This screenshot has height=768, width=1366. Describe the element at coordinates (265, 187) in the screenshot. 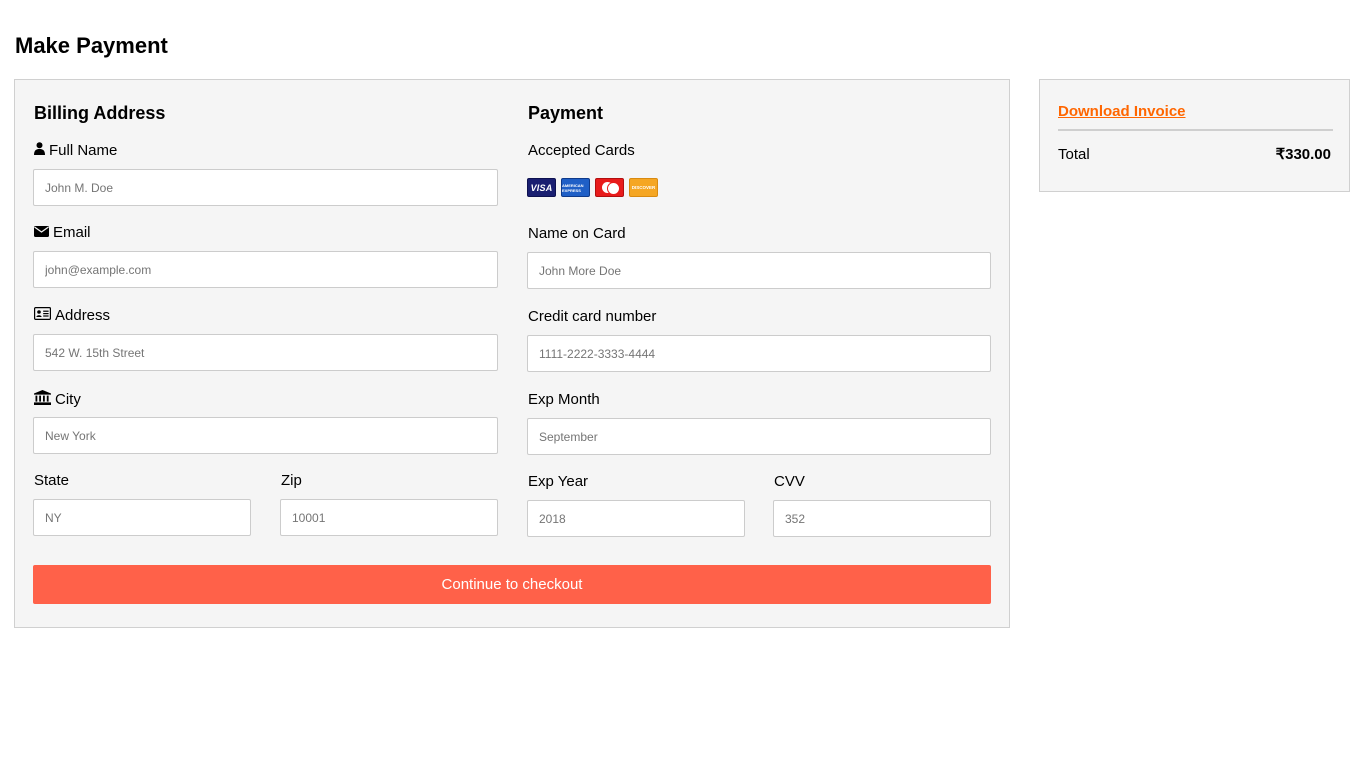

I see `full-name-input` at that location.